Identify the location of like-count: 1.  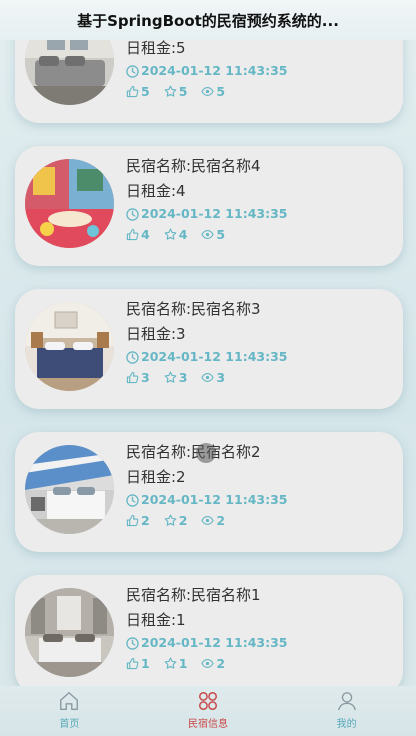
(145, 663).